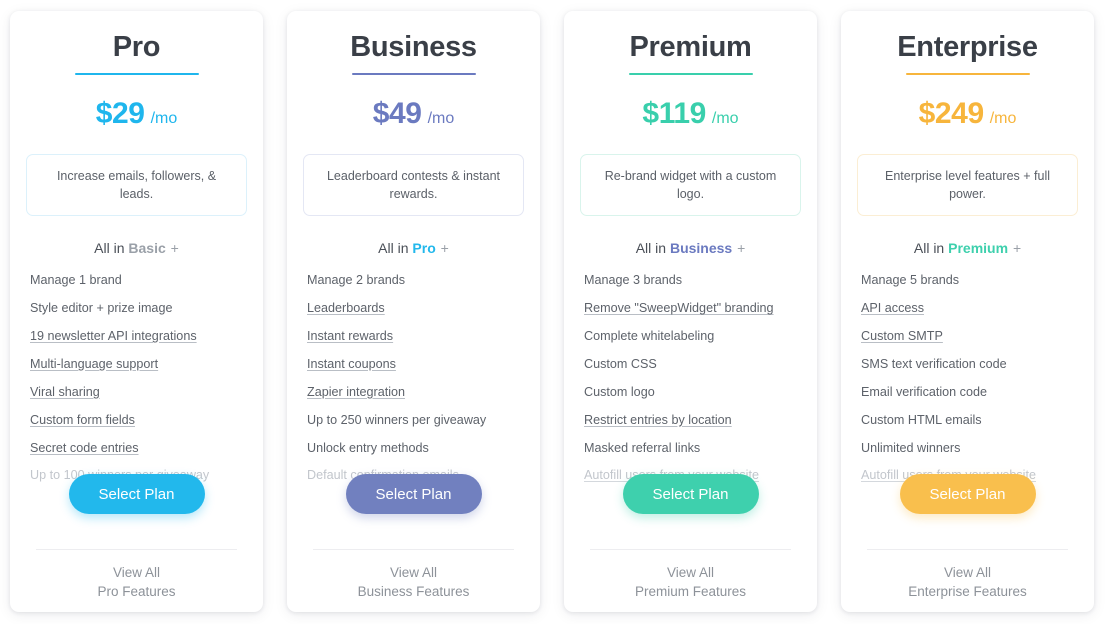 Image resolution: width=1108 pixels, height=624 pixels. What do you see at coordinates (413, 591) in the screenshot?
I see `view-all-line2: Business Features` at bounding box center [413, 591].